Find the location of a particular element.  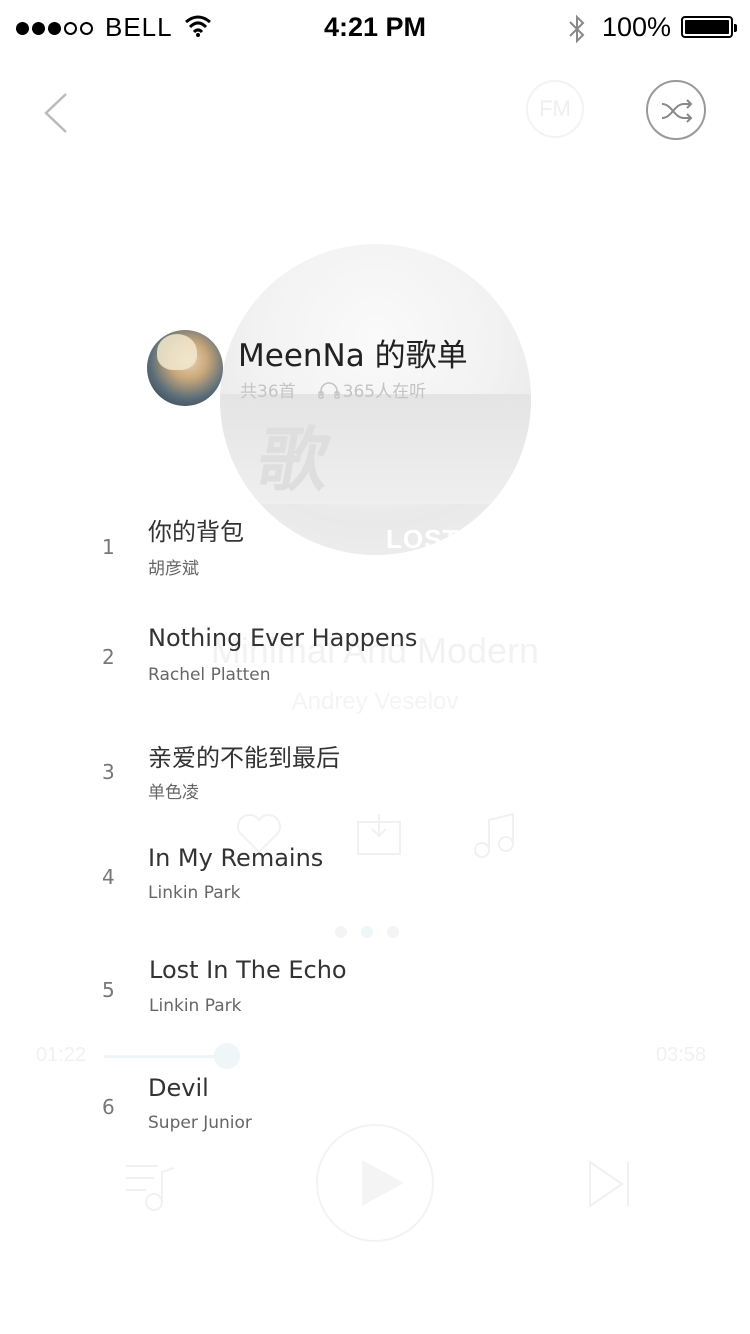

track-row: 6 Devil Super Junior is located at coordinates (375, 1122).